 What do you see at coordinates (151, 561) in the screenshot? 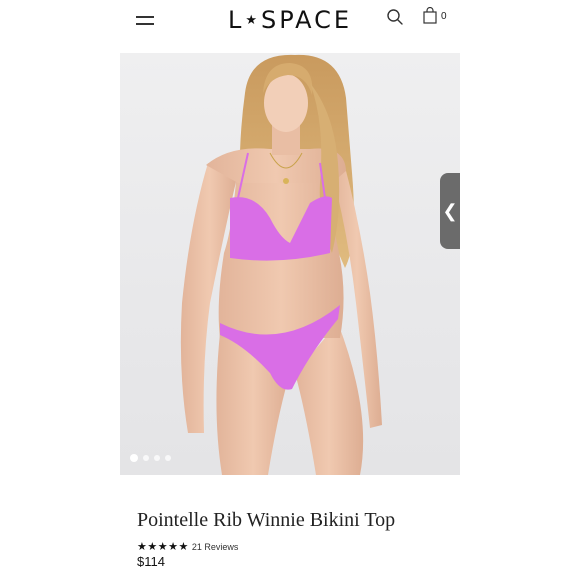
I see `product-price: $114` at bounding box center [151, 561].